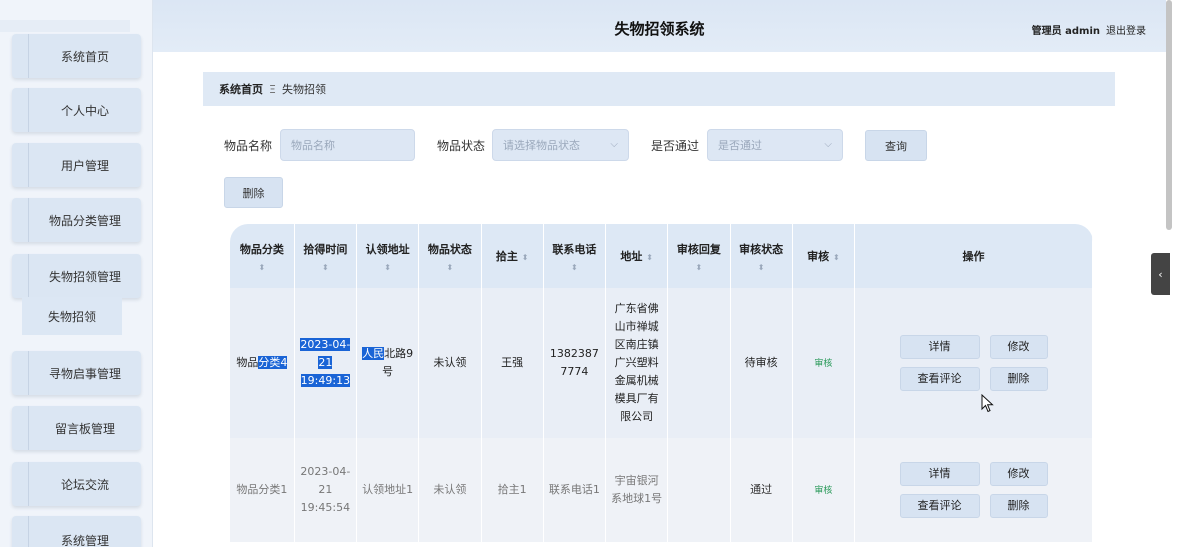 This screenshot has width=1190, height=547. Describe the element at coordinates (740, 145) in the screenshot. I see `approved-placeholder: 是否通过` at that location.